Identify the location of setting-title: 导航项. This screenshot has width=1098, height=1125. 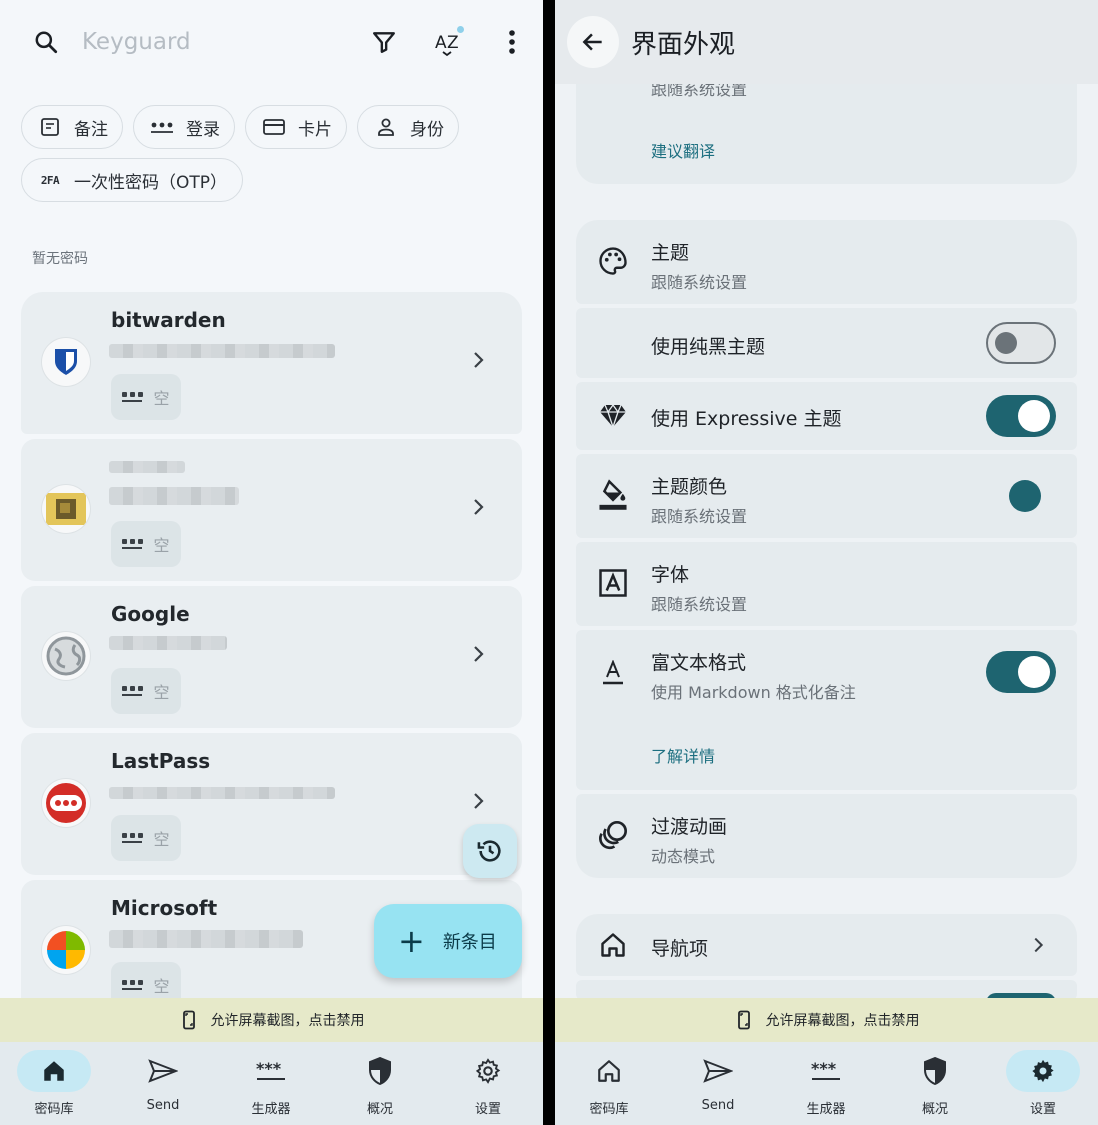
(680, 949).